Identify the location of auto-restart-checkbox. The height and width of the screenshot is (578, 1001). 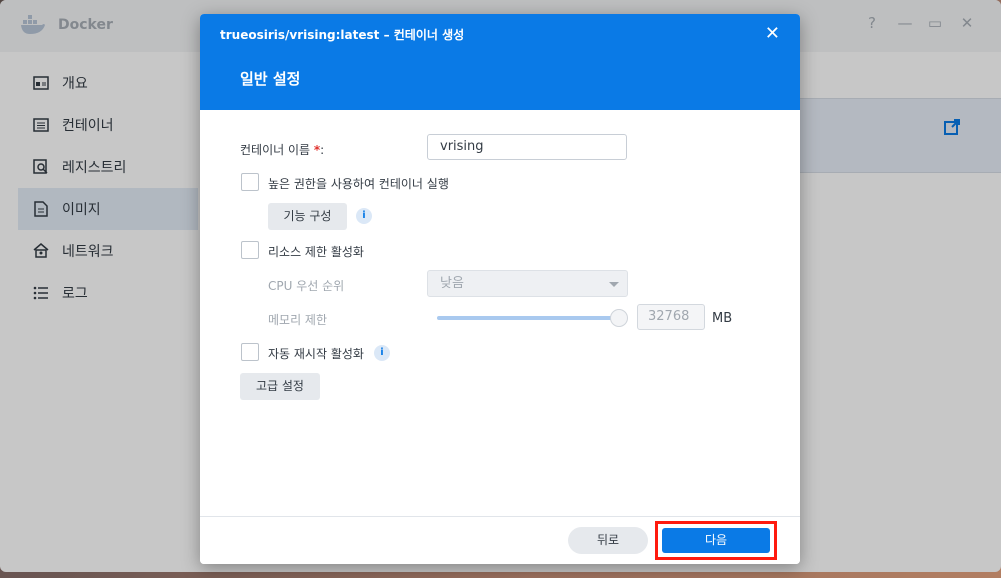
(250, 352).